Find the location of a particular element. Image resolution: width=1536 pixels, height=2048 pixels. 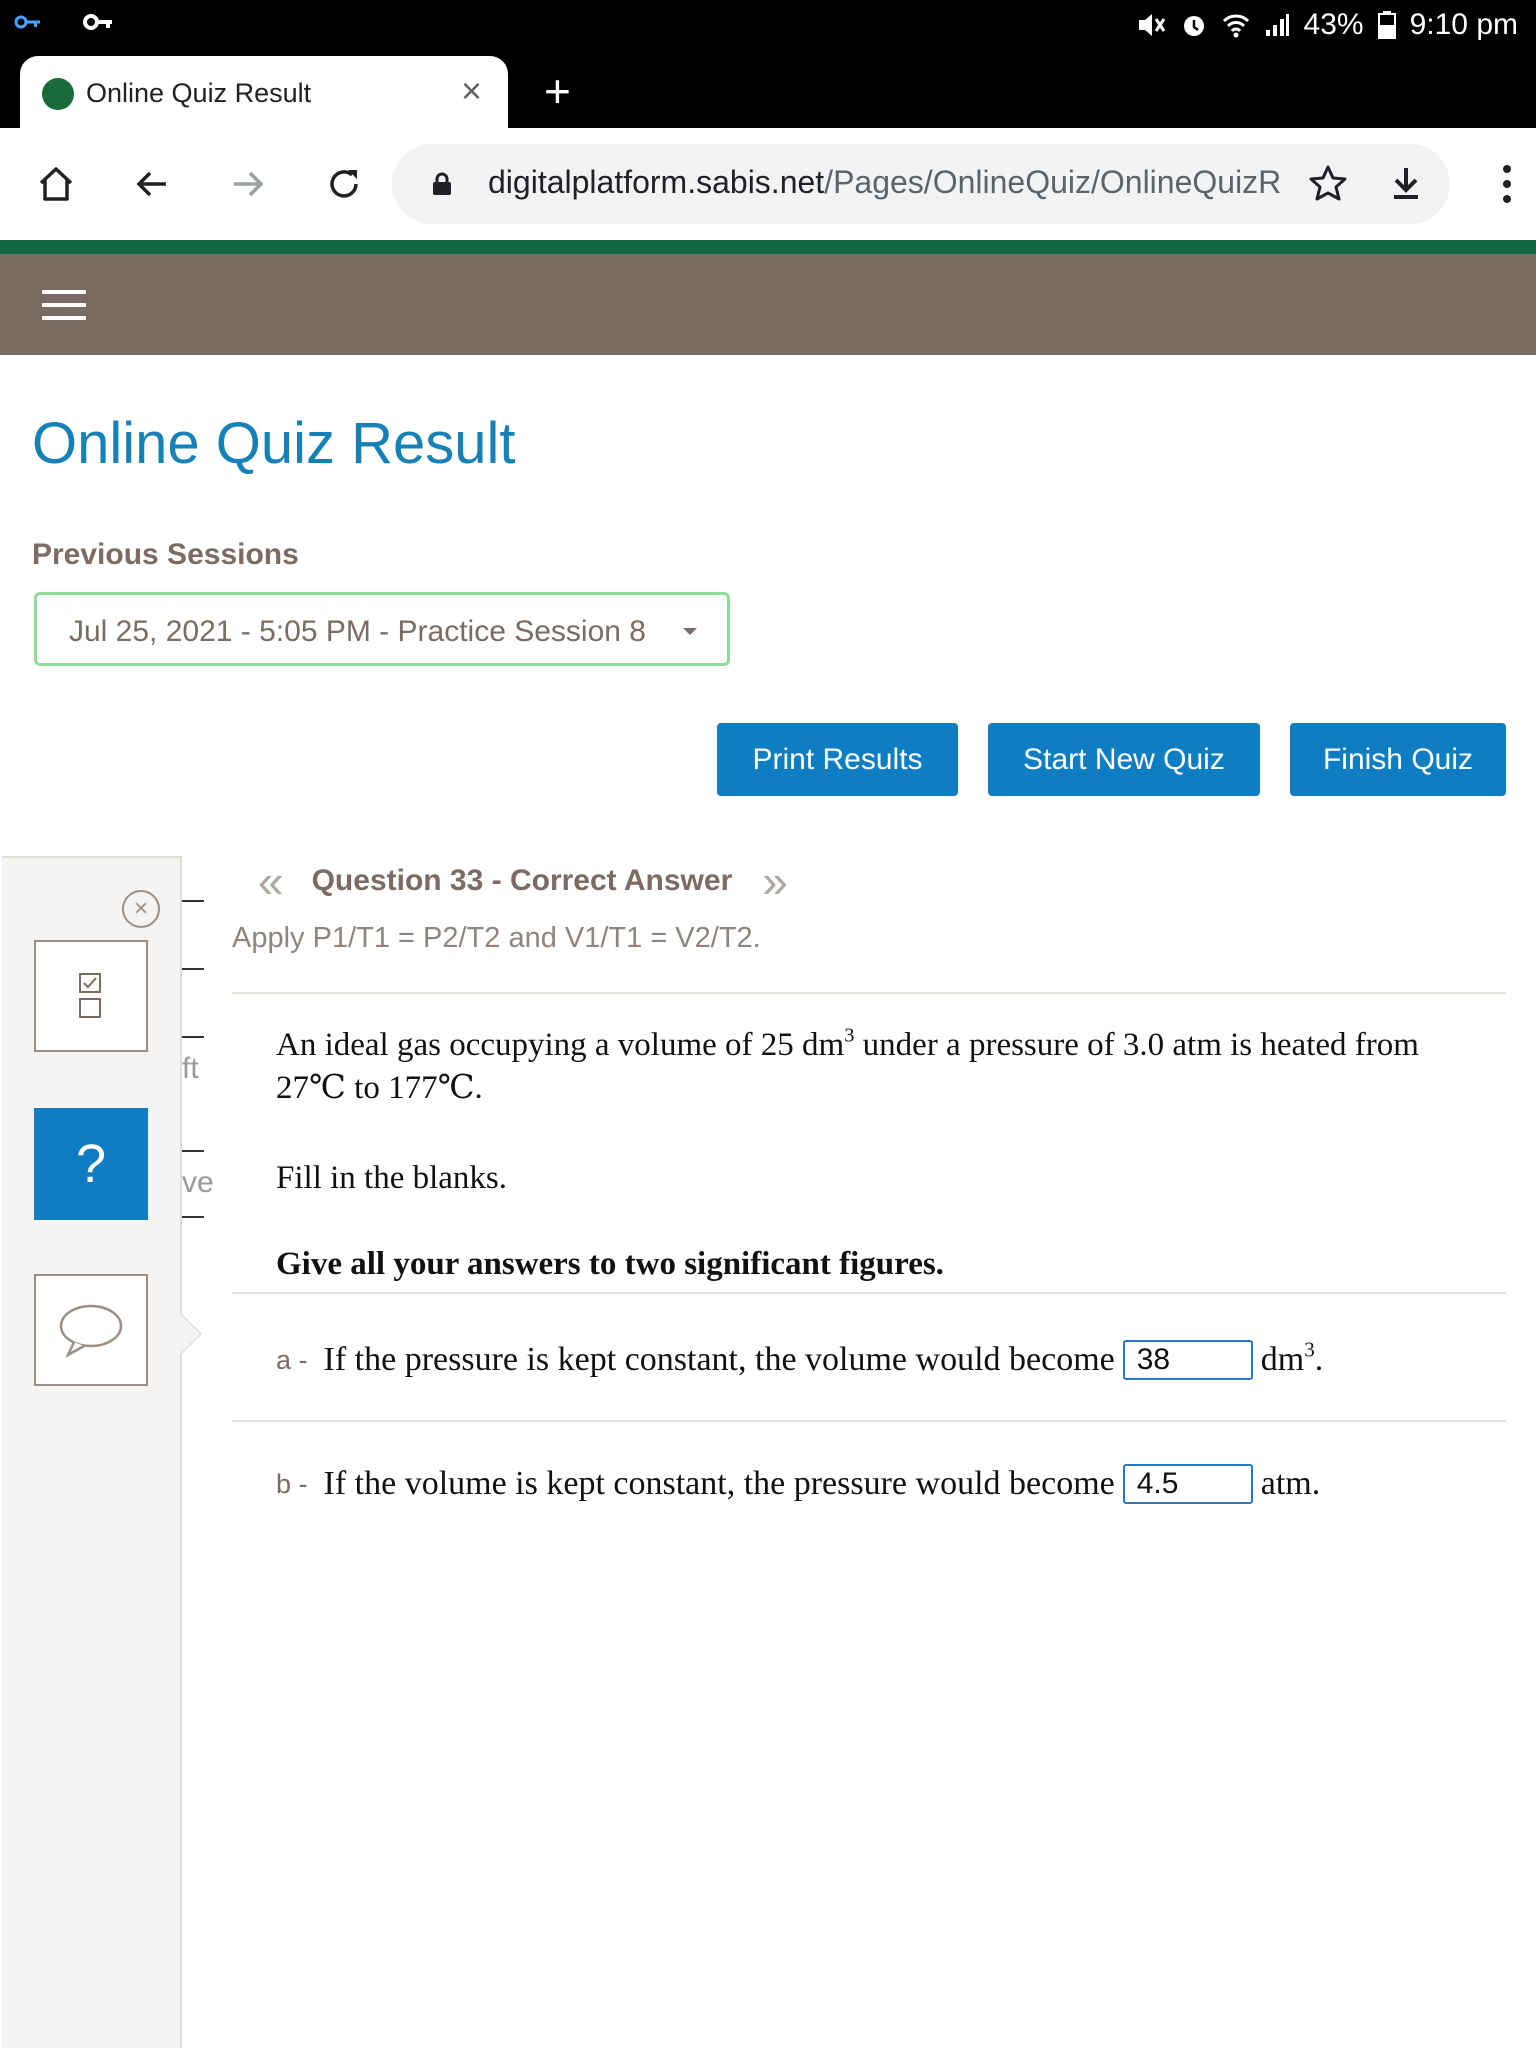

sabis-favicon-icon is located at coordinates (58, 94).